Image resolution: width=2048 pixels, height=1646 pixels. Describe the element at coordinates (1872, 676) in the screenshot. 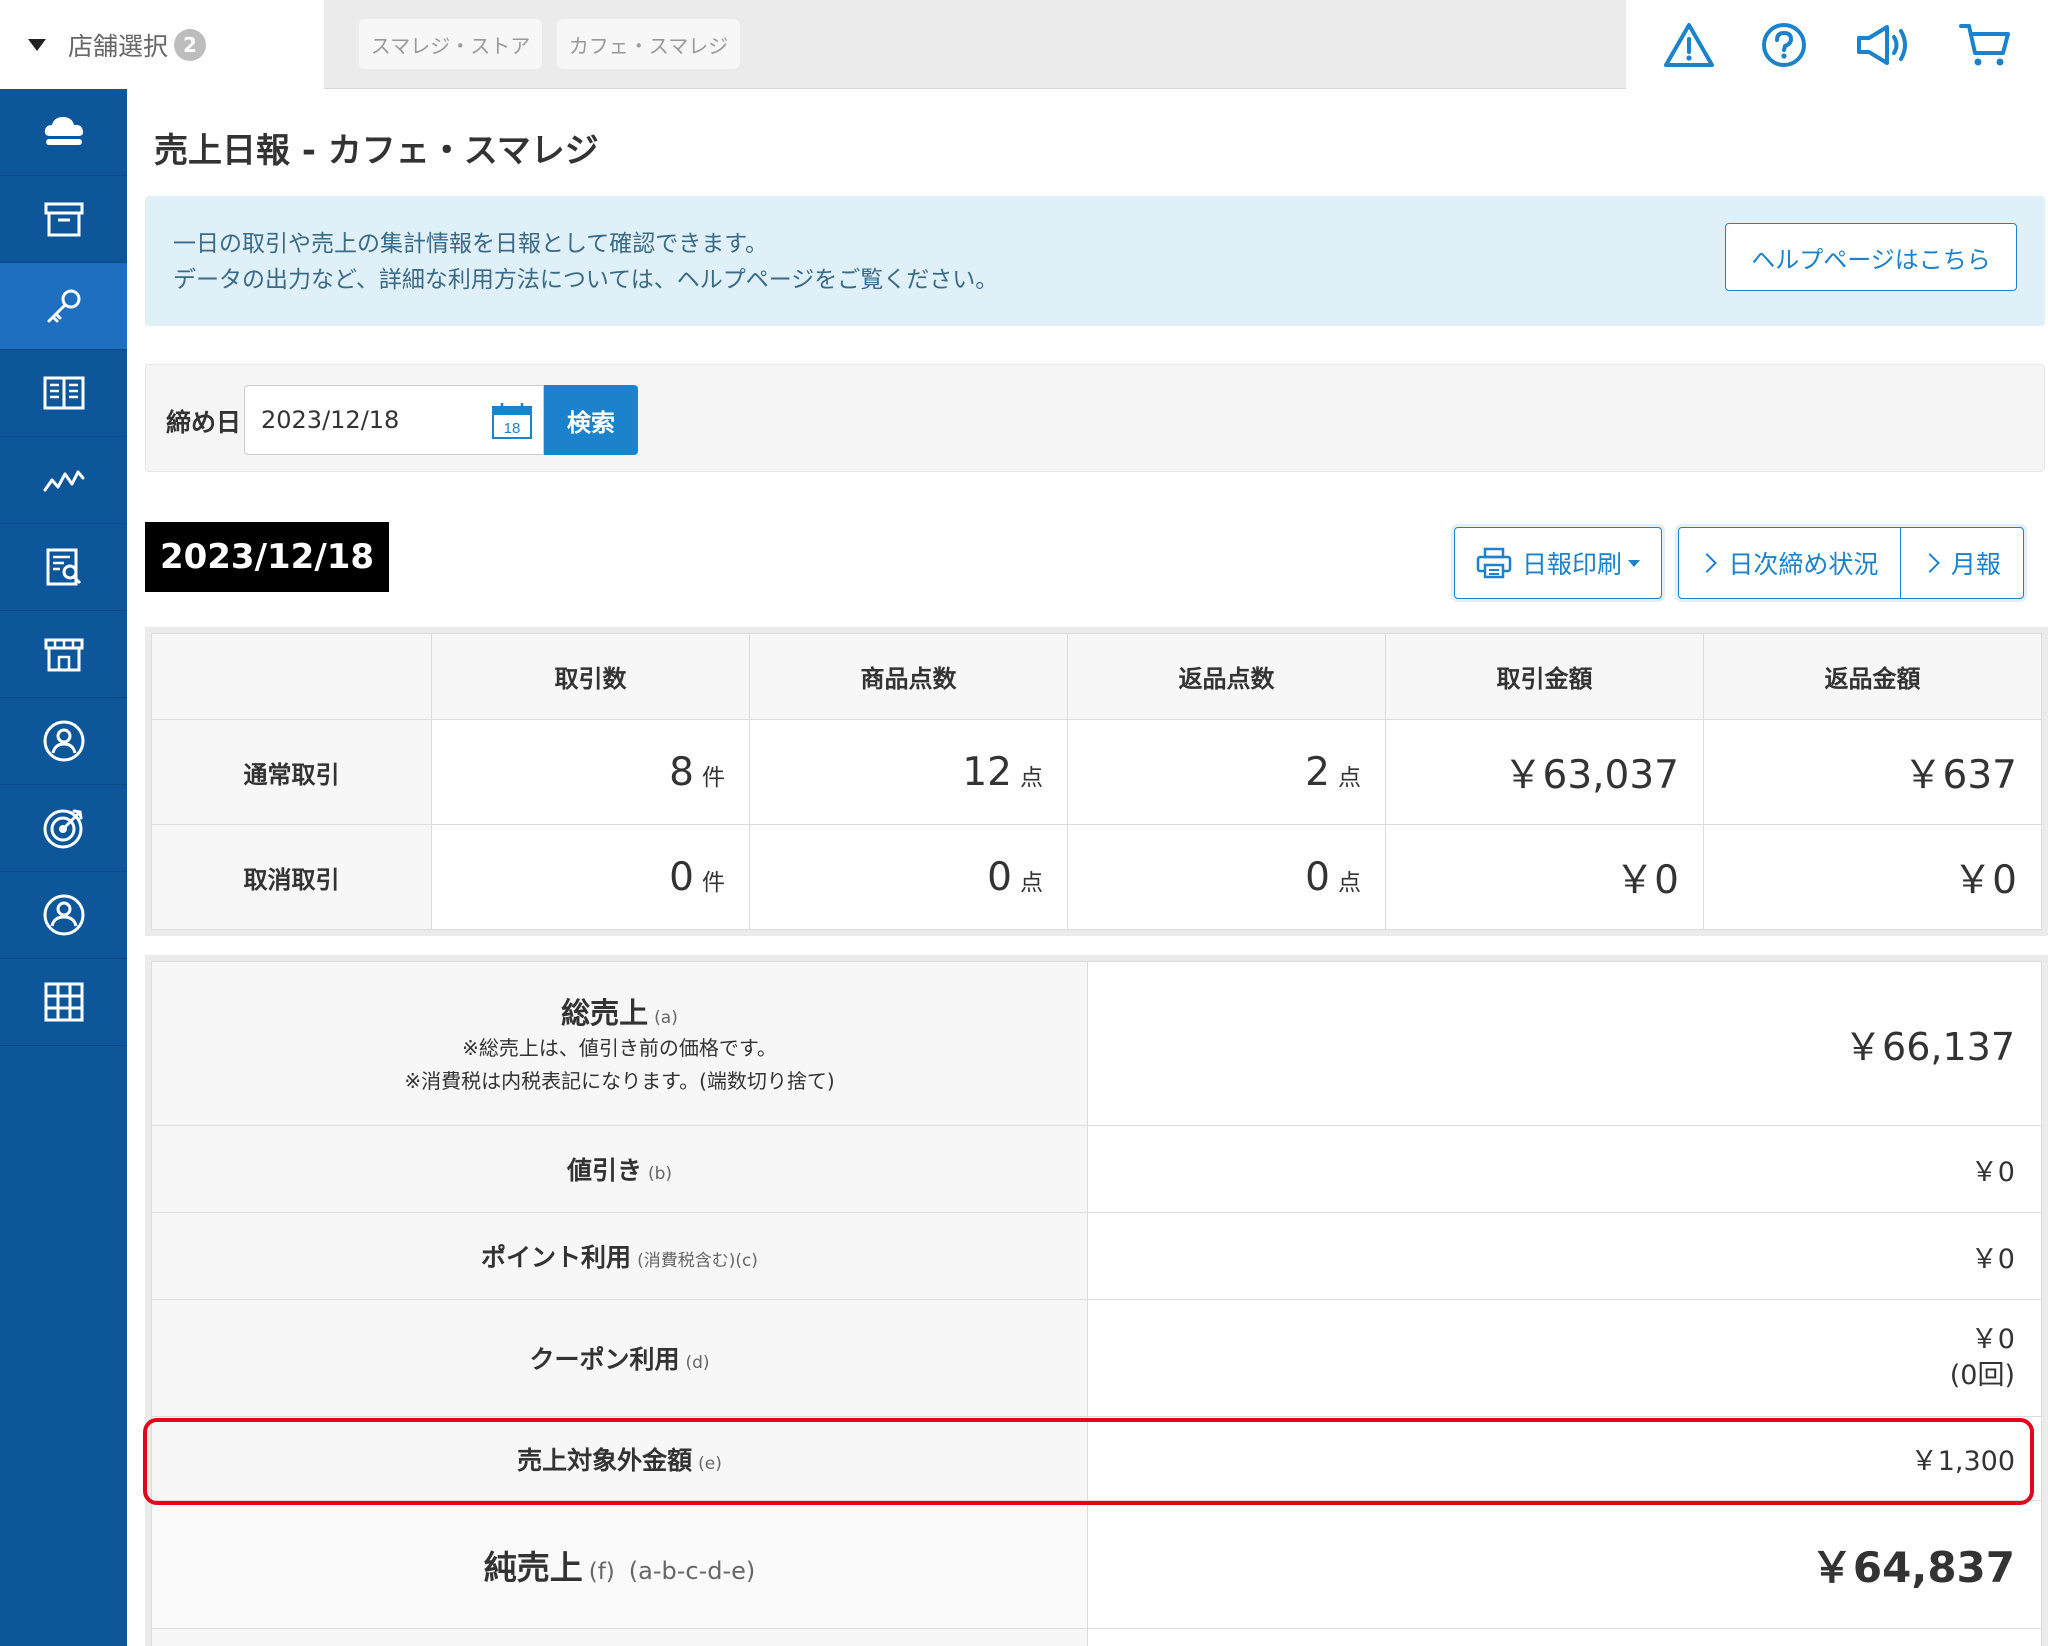

I see `column-header: 返品金額` at that location.